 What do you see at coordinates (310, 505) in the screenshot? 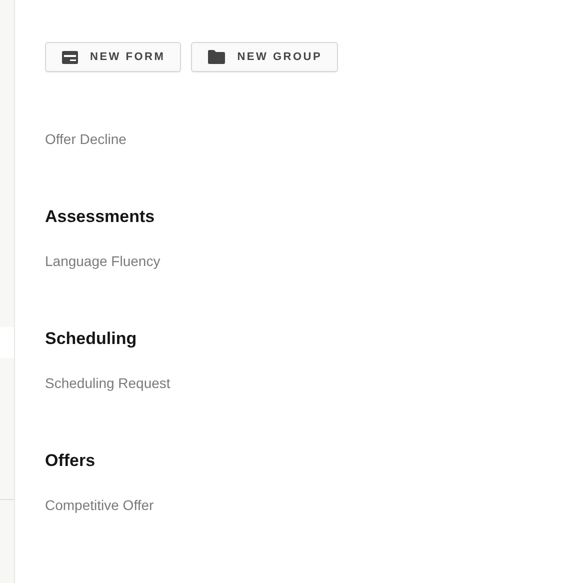
I see `form-link: Competitive Offer` at bounding box center [310, 505].